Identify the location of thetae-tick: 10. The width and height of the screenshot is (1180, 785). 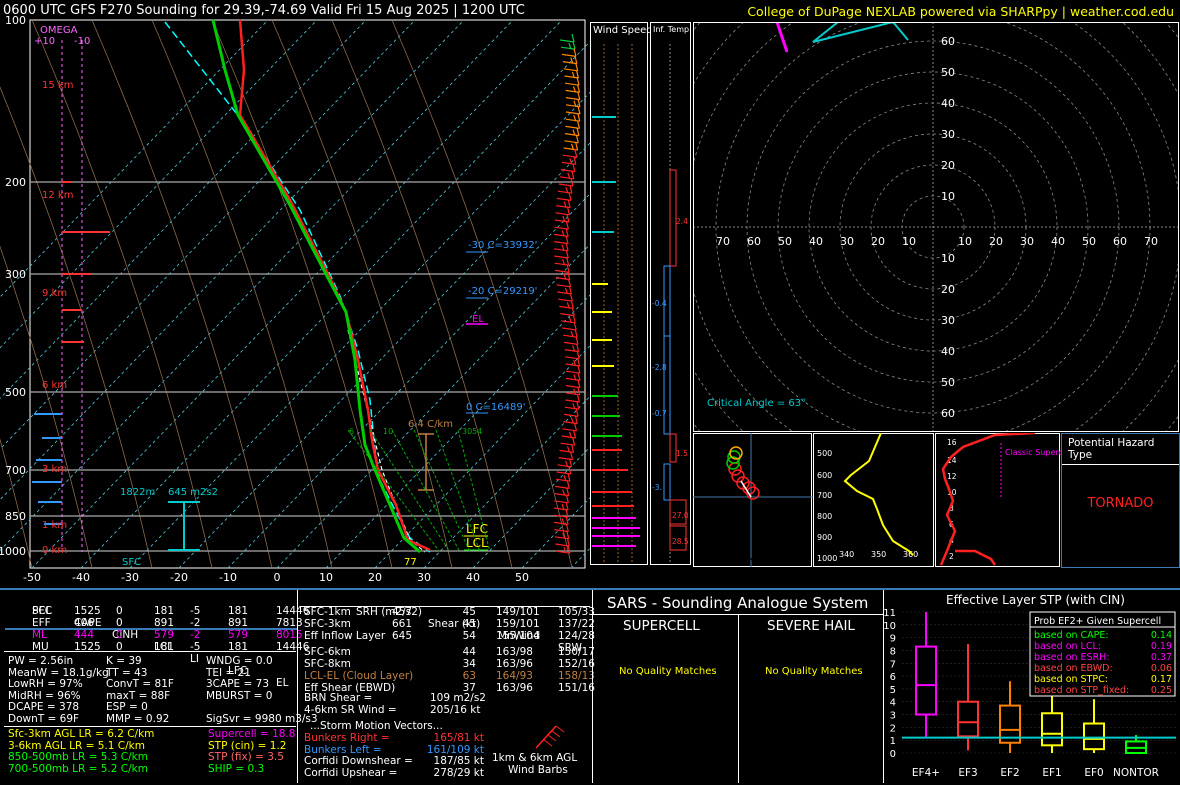
(388, 431).